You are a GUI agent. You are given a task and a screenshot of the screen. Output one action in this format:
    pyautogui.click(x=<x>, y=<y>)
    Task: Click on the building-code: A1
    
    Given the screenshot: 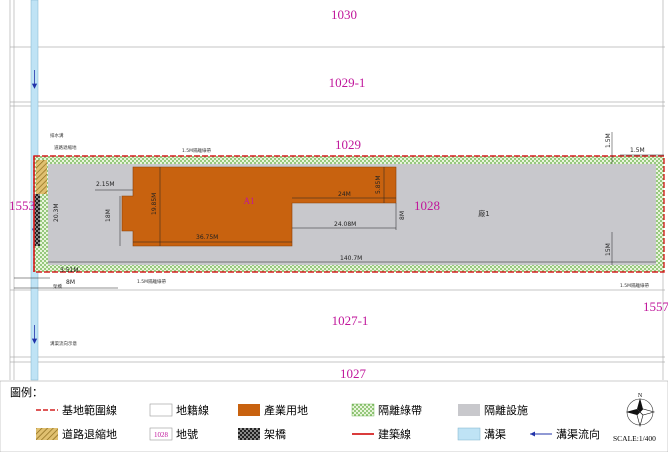 What is the action you would take?
    pyautogui.click(x=249, y=201)
    